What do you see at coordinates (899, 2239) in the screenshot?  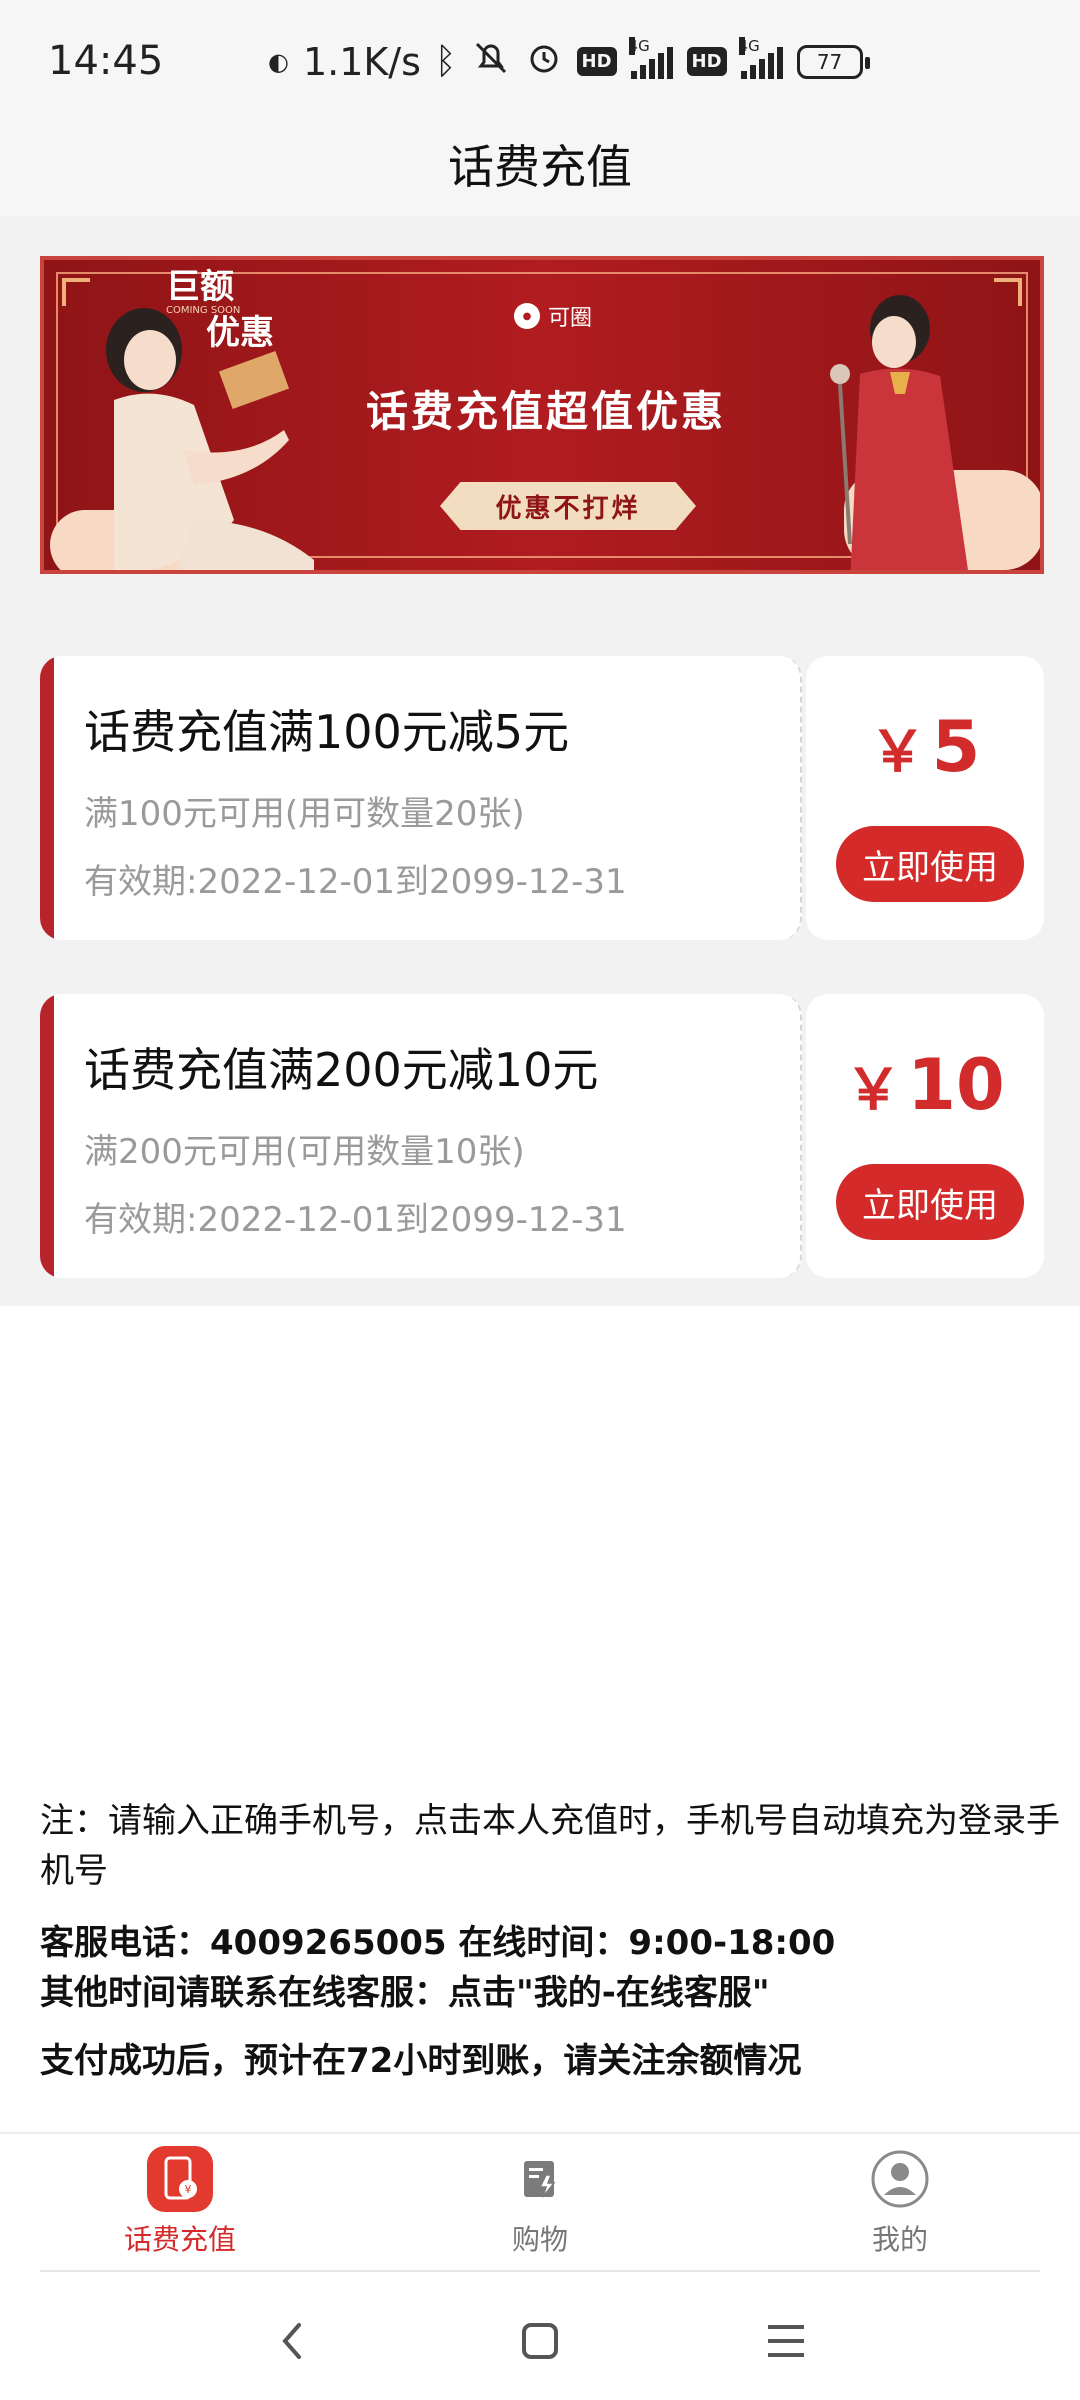 I see `tab-label: 我的` at bounding box center [899, 2239].